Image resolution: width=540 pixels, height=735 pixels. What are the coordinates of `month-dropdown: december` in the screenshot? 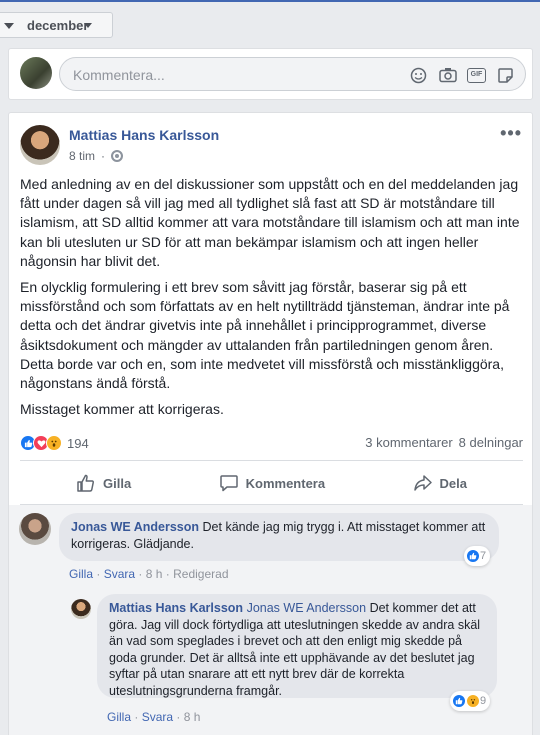 It's located at (56, 25).